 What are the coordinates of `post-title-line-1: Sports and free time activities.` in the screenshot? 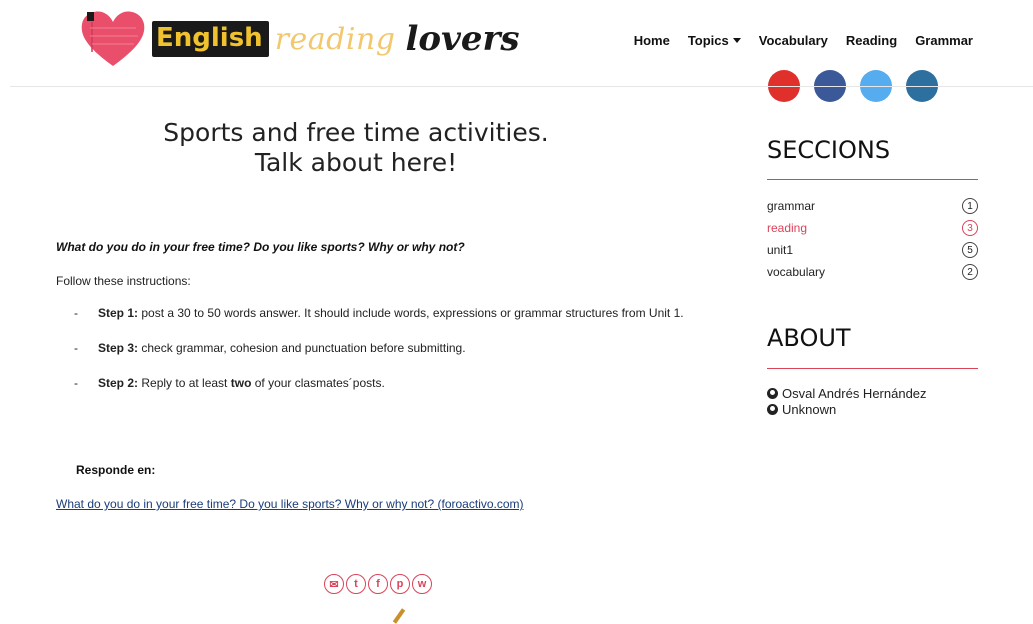 It's located at (356, 132).